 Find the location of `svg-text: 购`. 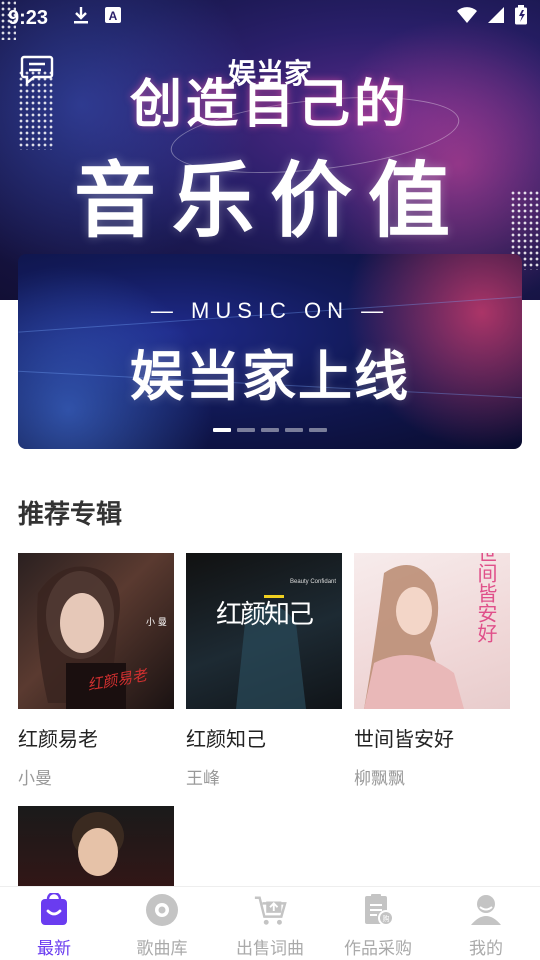

svg-text: 购 is located at coordinates (386, 918).